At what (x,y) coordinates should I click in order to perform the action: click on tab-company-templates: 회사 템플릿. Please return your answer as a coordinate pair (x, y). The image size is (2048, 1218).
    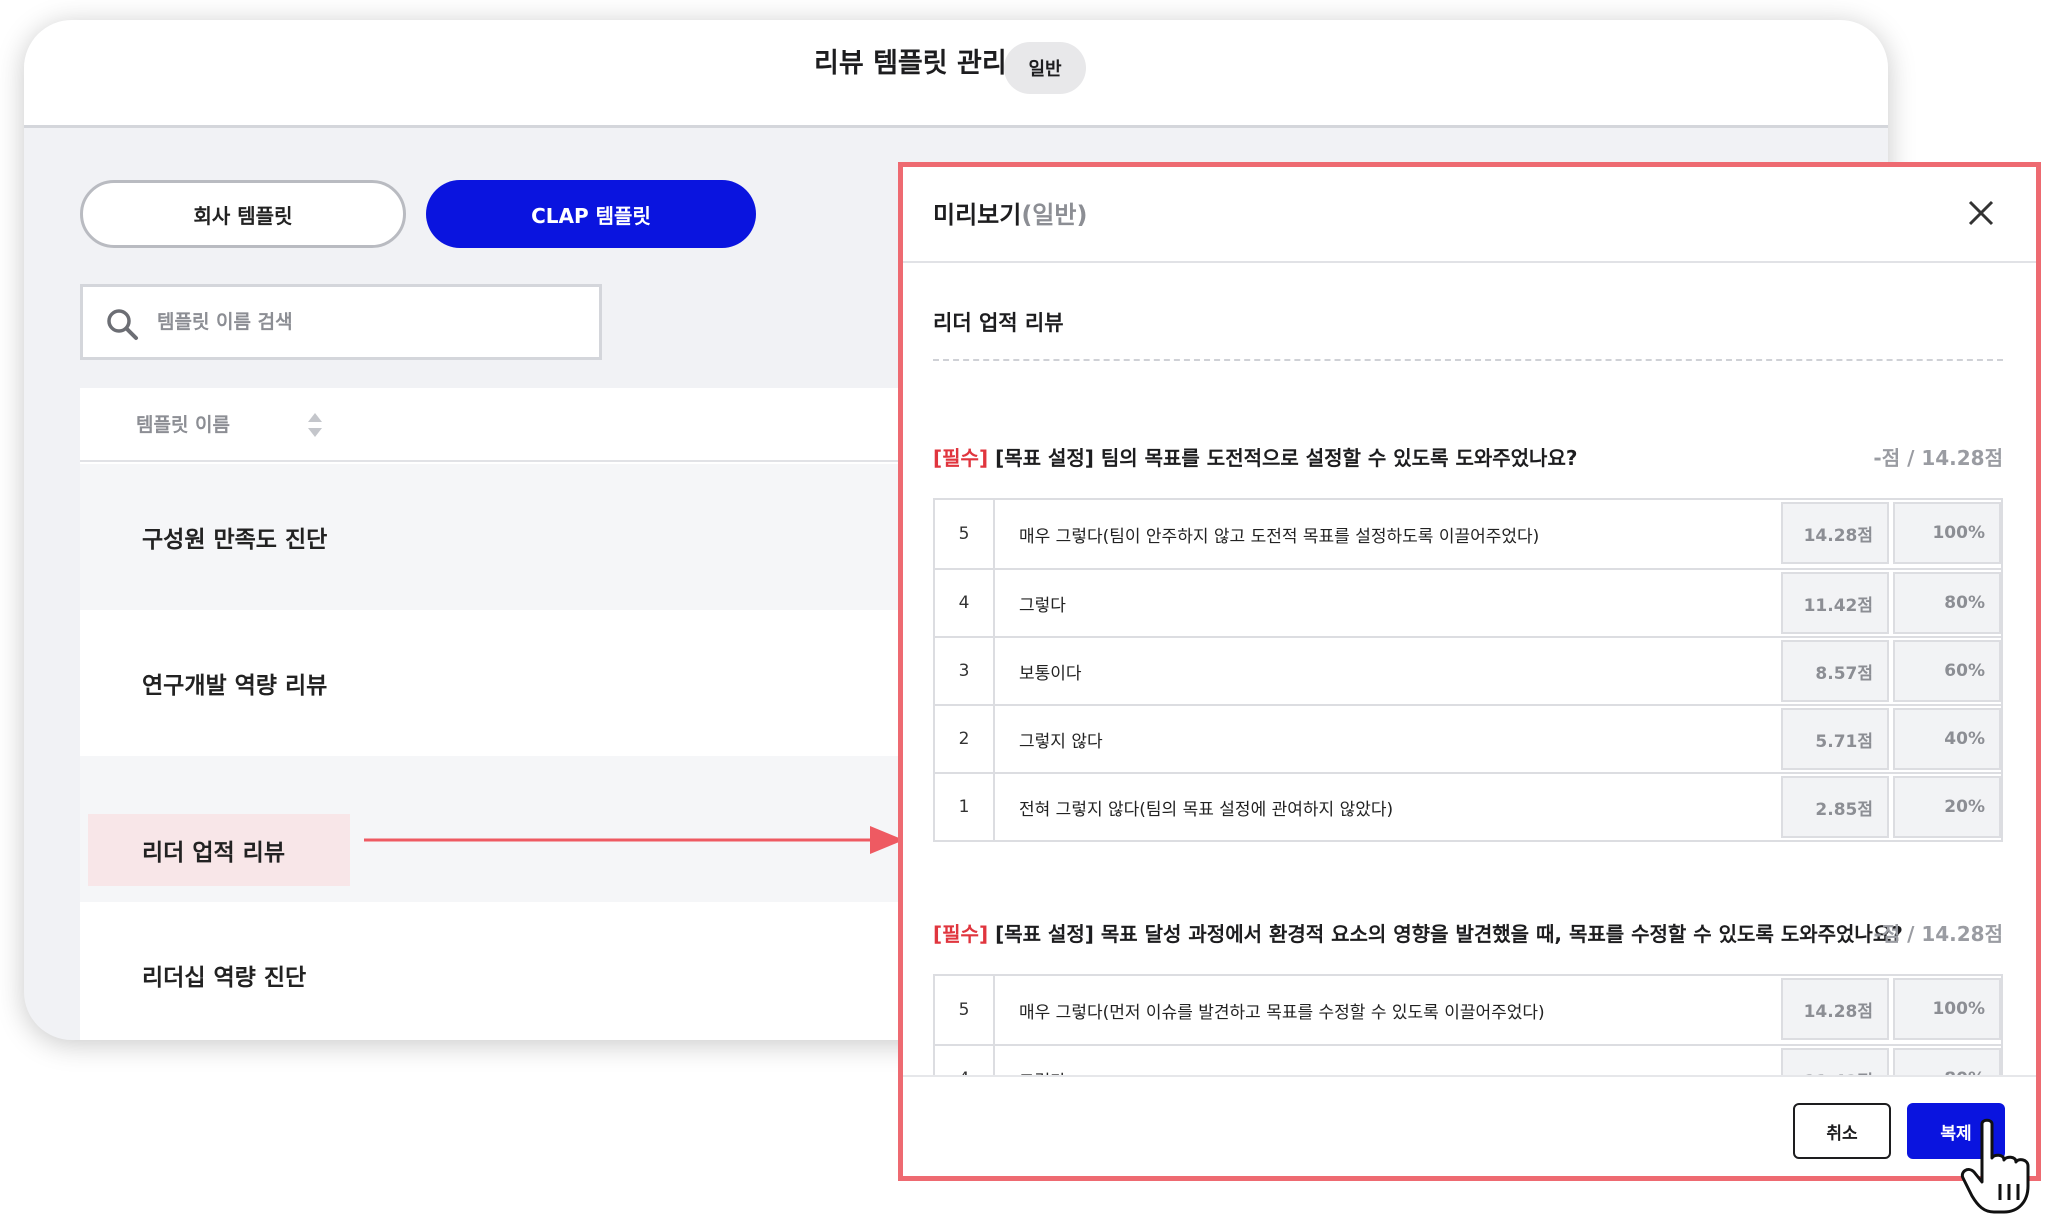
    Looking at the image, I should click on (243, 214).